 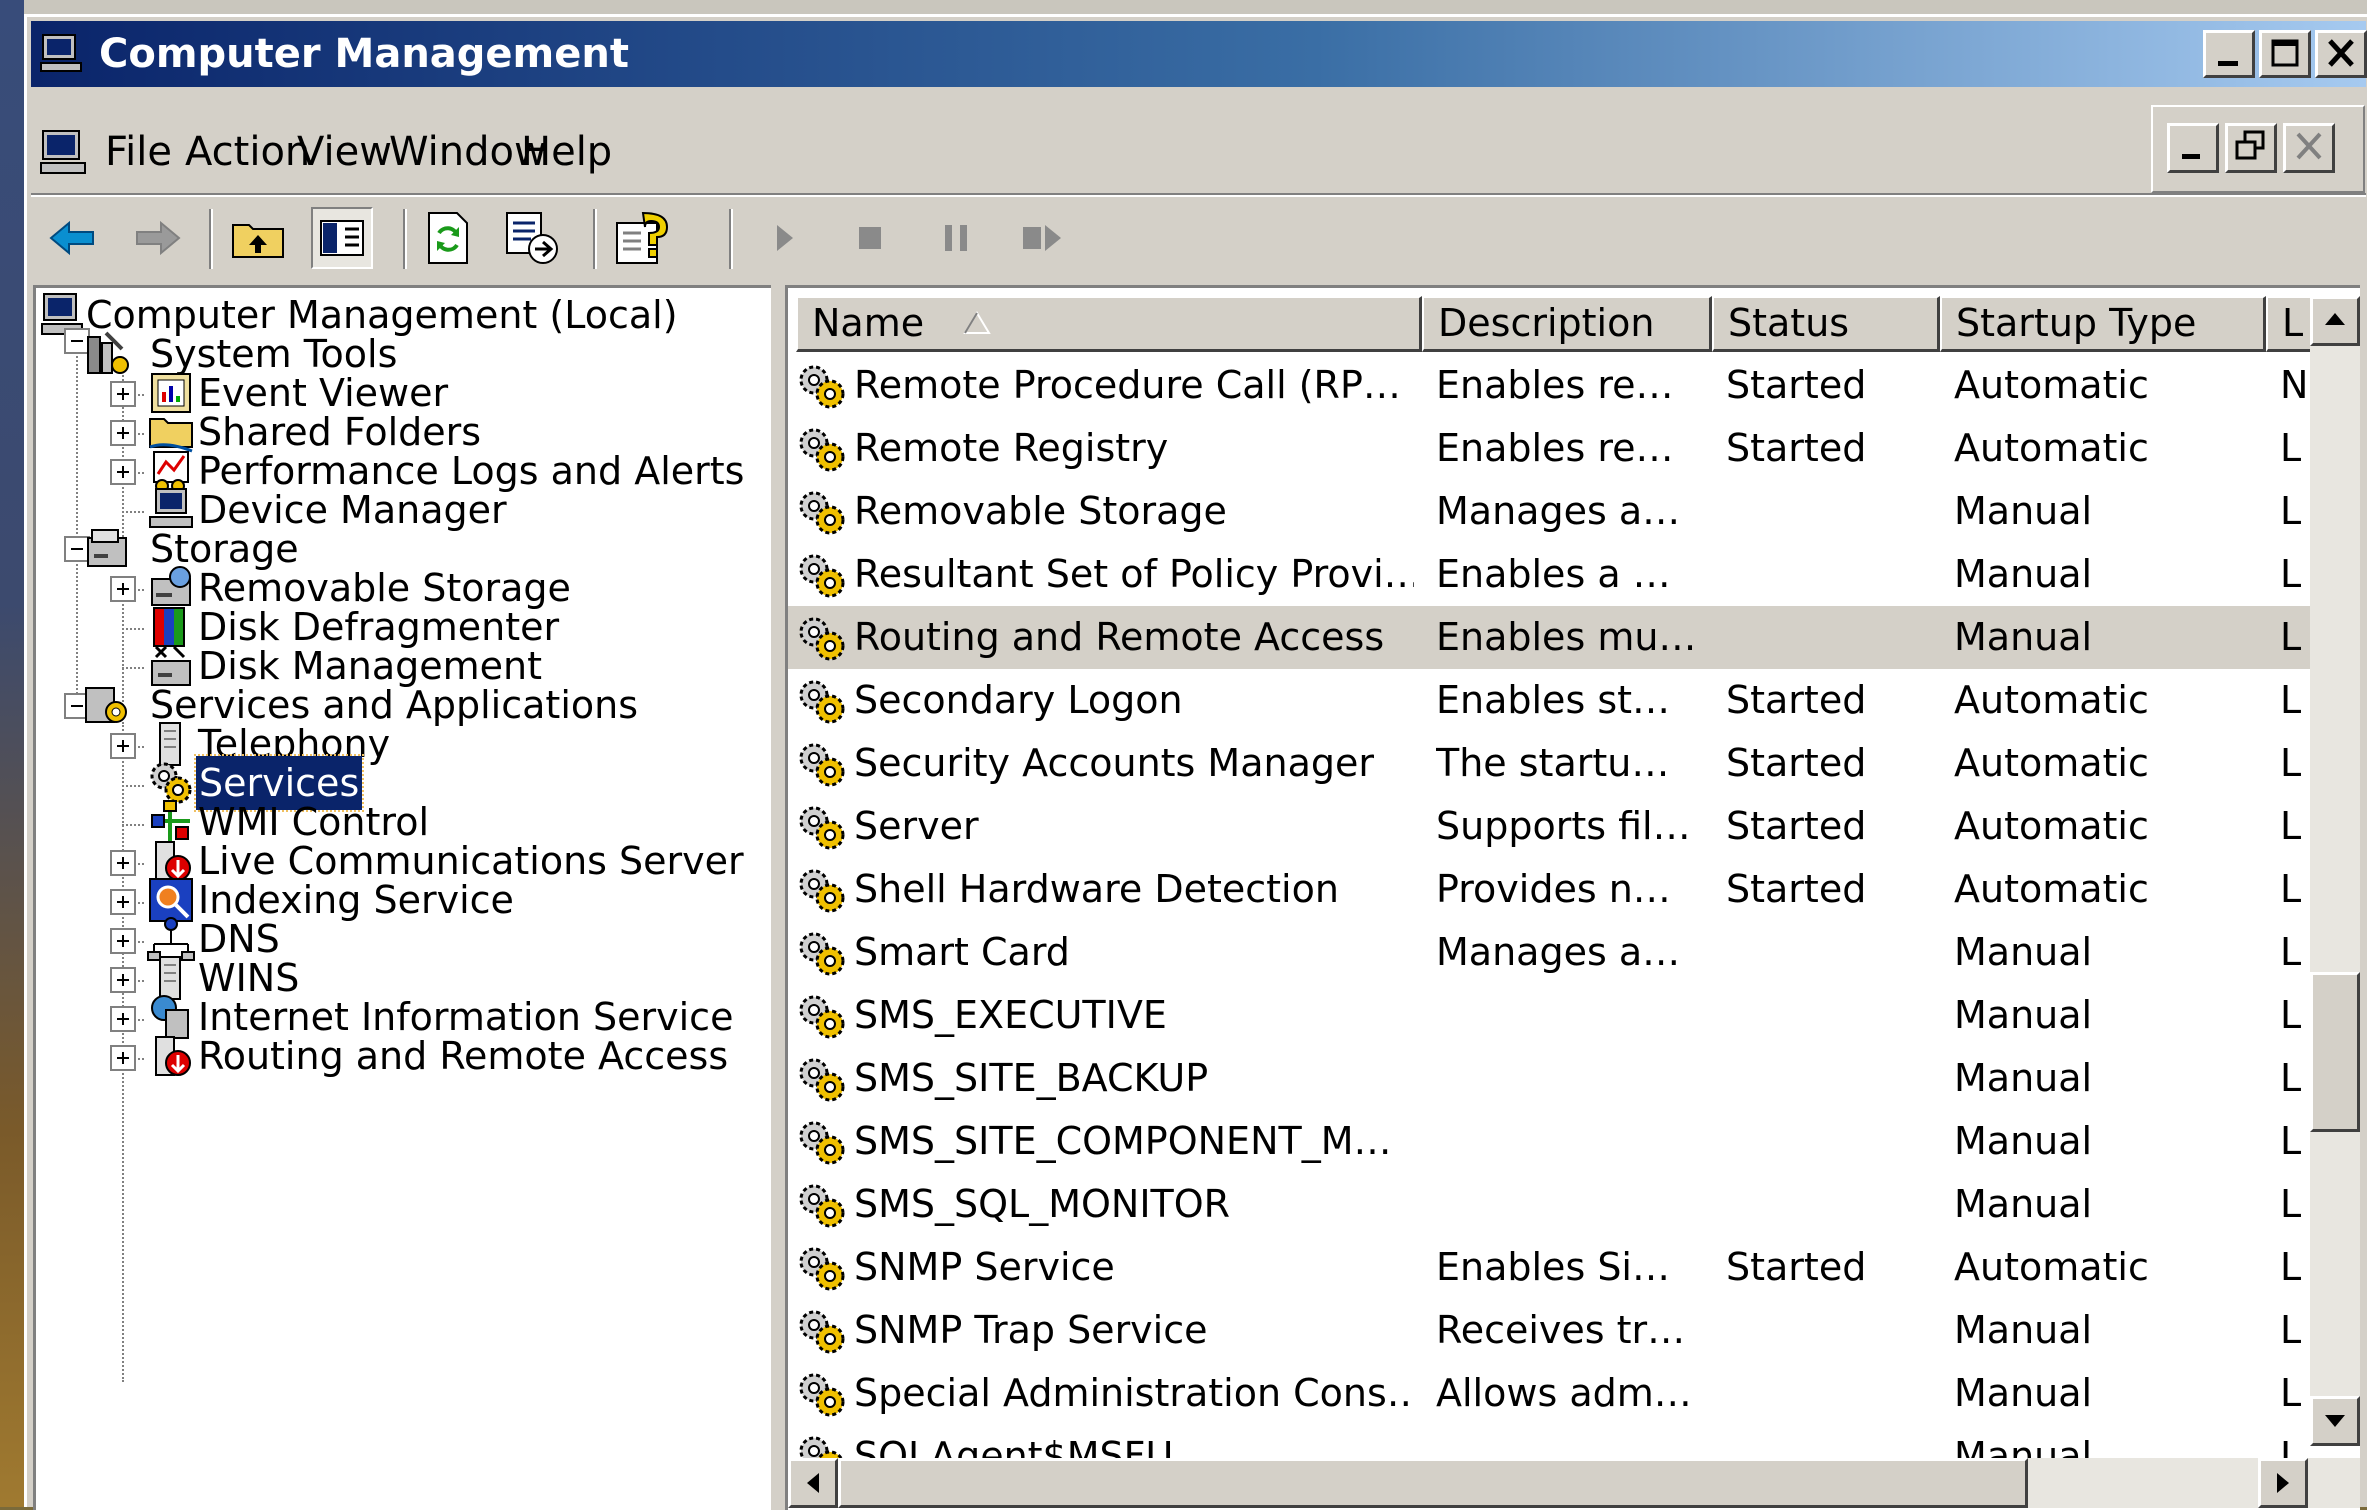 I want to click on refresh-icon, so click(x=448, y=238).